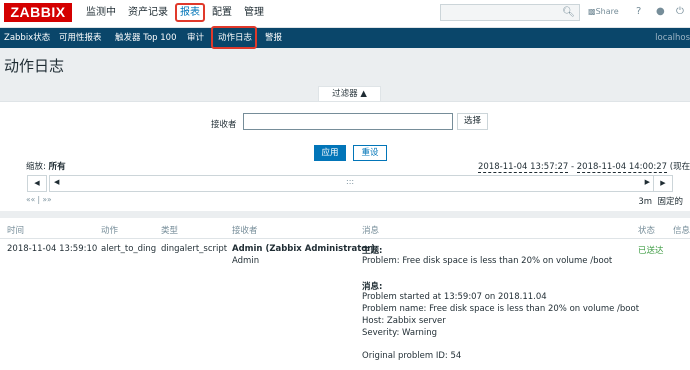 This screenshot has height=370, width=690. Describe the element at coordinates (622, 167) in the screenshot. I see `range-to: 2018-11-04 14:00:27` at that location.